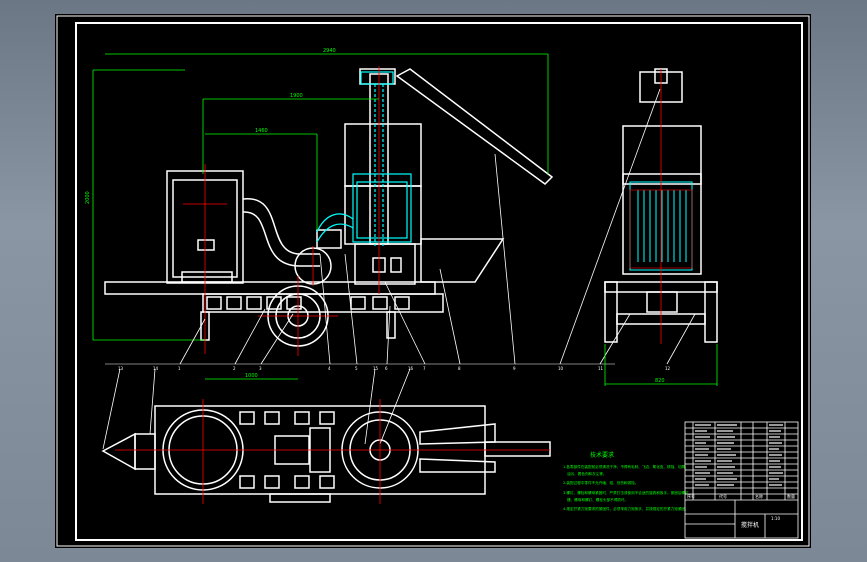  Describe the element at coordinates (121, 368) in the screenshot. I see `callout-label: 13` at that location.